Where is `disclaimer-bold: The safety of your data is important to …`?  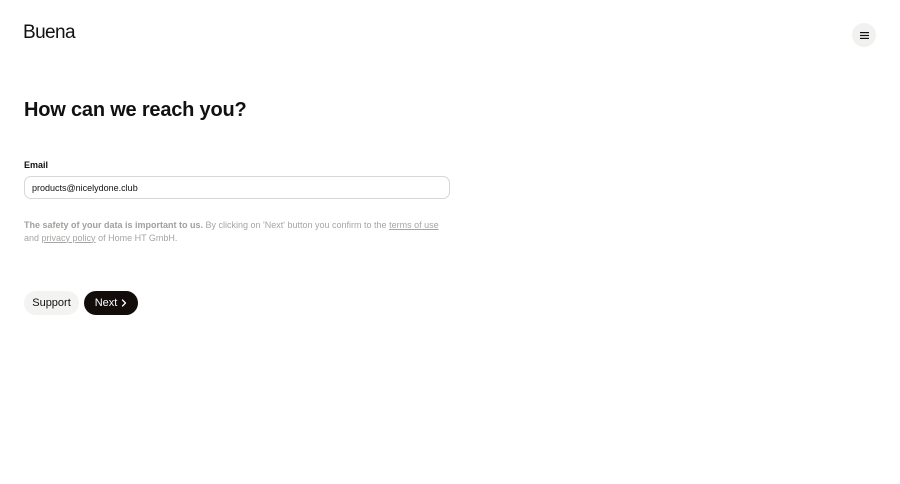 disclaimer-bold: The safety of your data is important to … is located at coordinates (114, 225).